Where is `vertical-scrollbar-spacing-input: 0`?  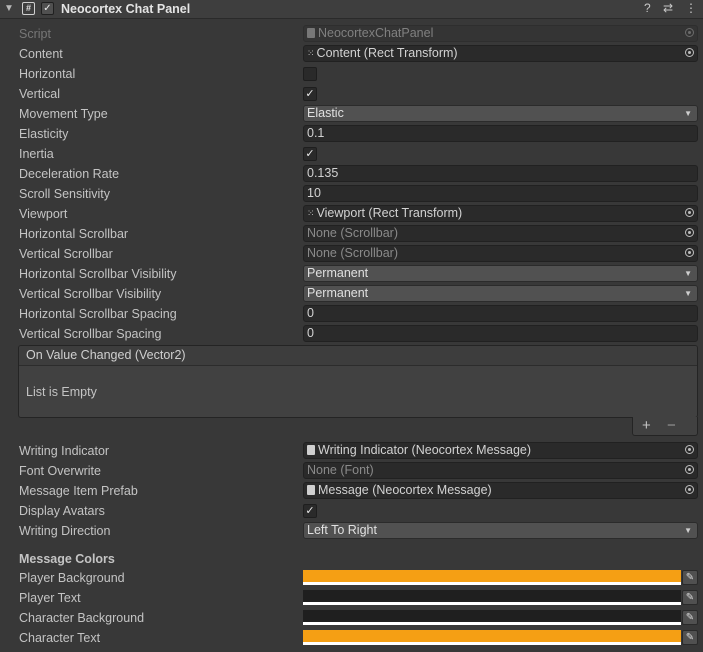
vertical-scrollbar-spacing-input: 0 is located at coordinates (500, 333).